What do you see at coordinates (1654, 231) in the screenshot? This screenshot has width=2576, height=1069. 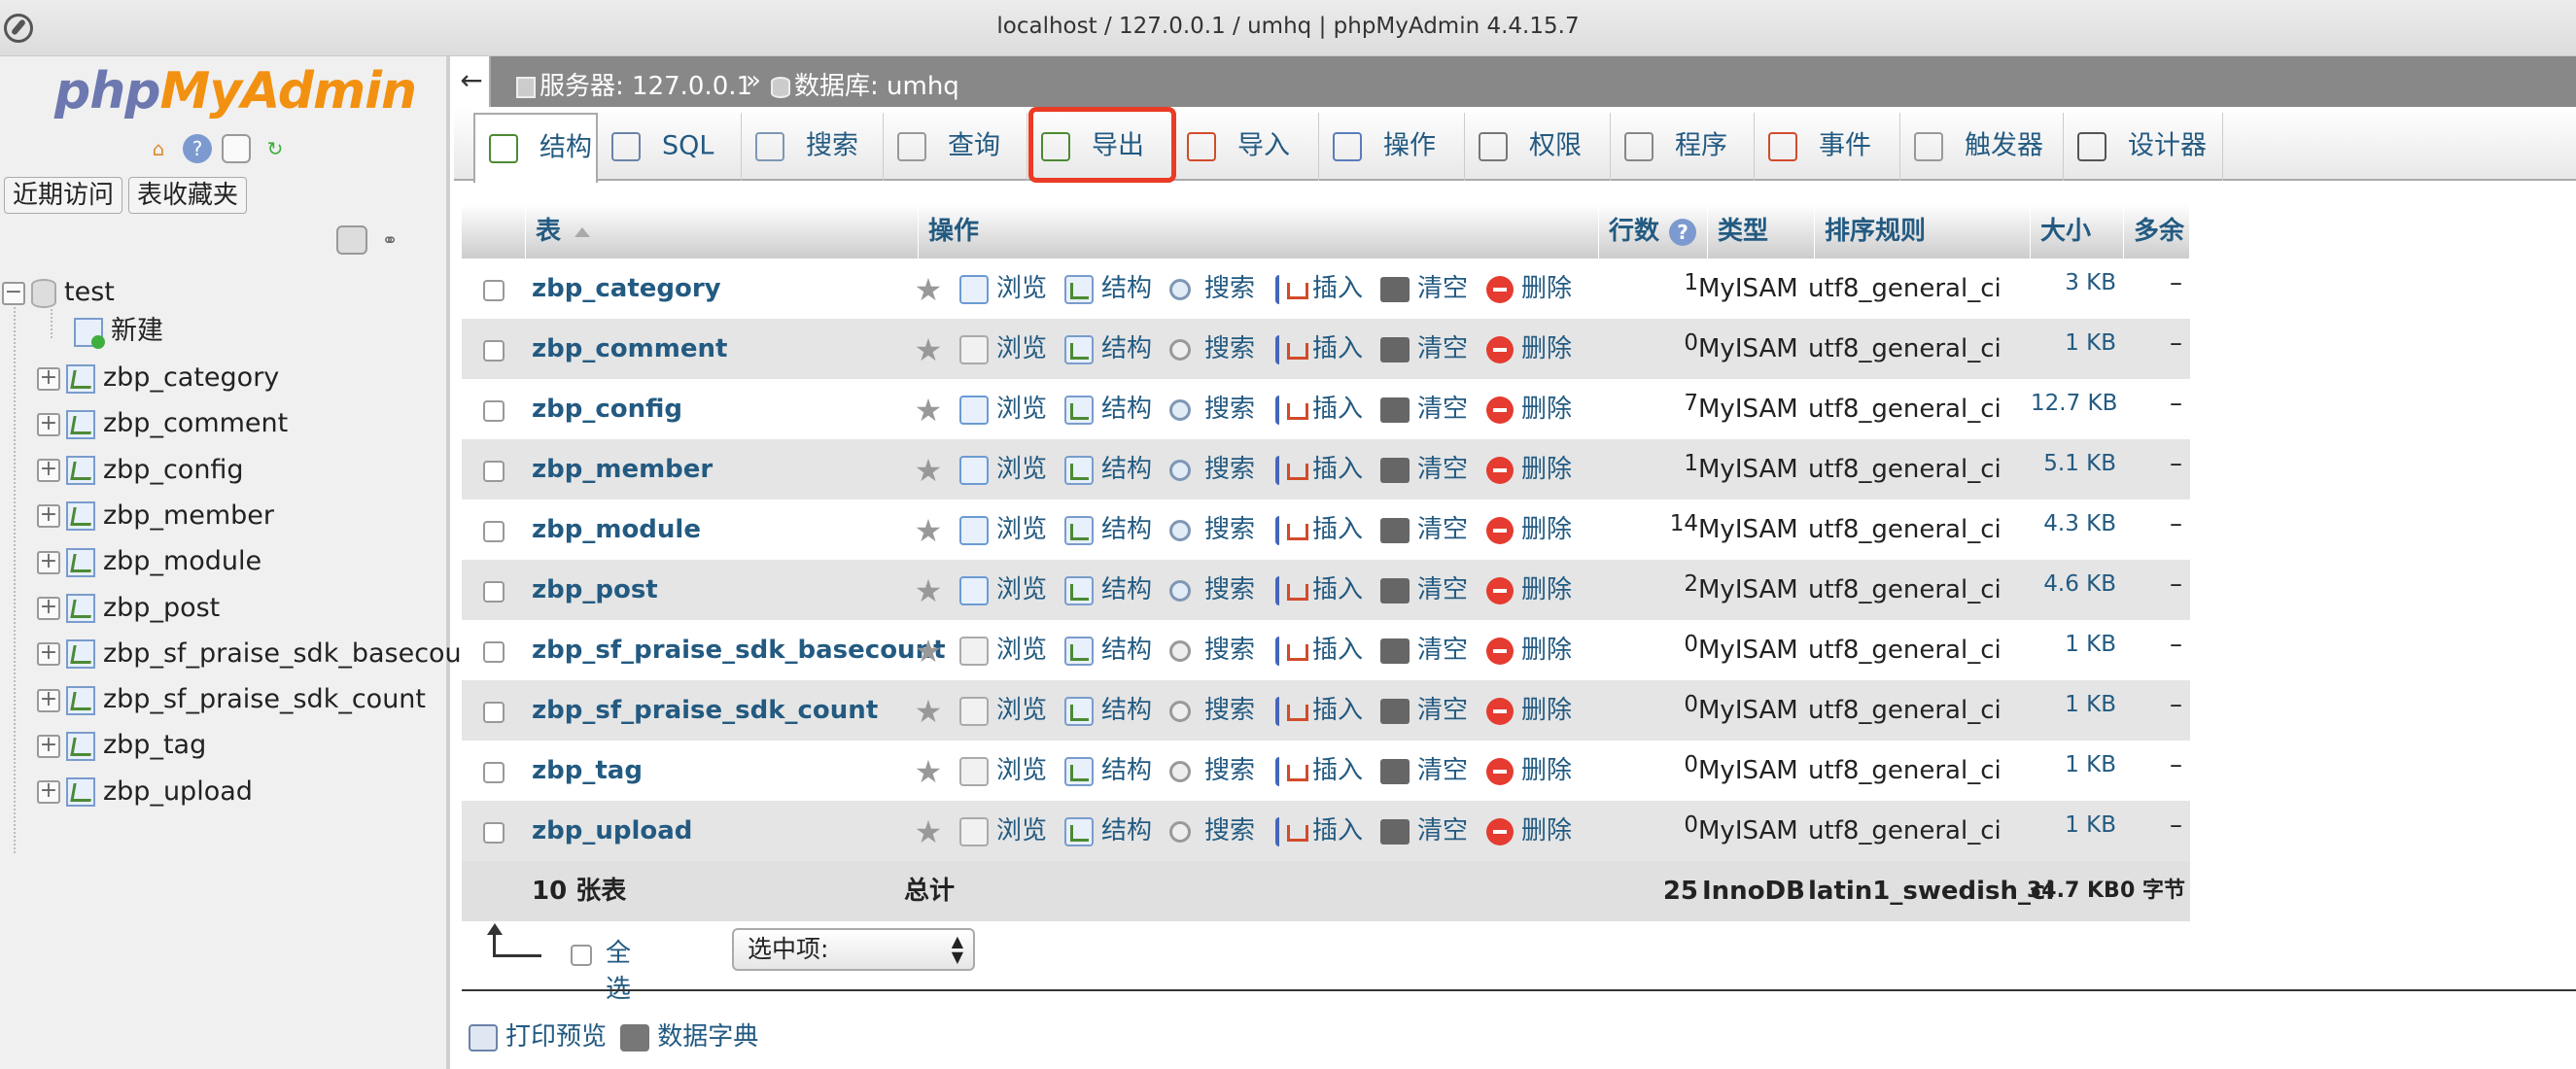 I see `header-rows: 行数?` at bounding box center [1654, 231].